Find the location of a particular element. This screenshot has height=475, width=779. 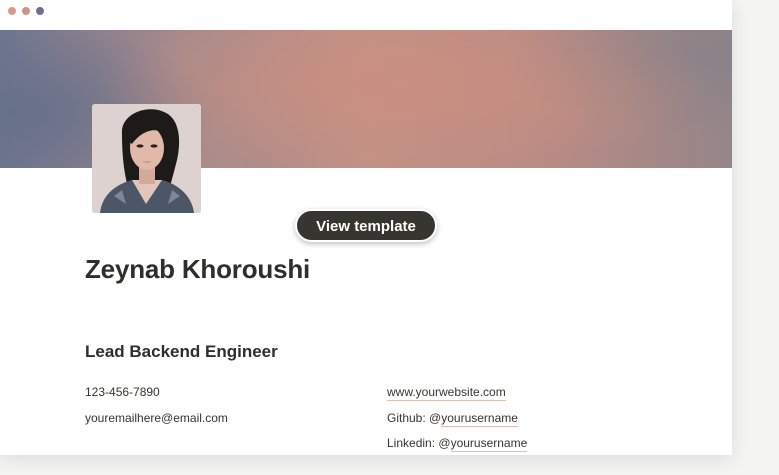

website-row: www.yourwebsite.com is located at coordinates (446, 393).